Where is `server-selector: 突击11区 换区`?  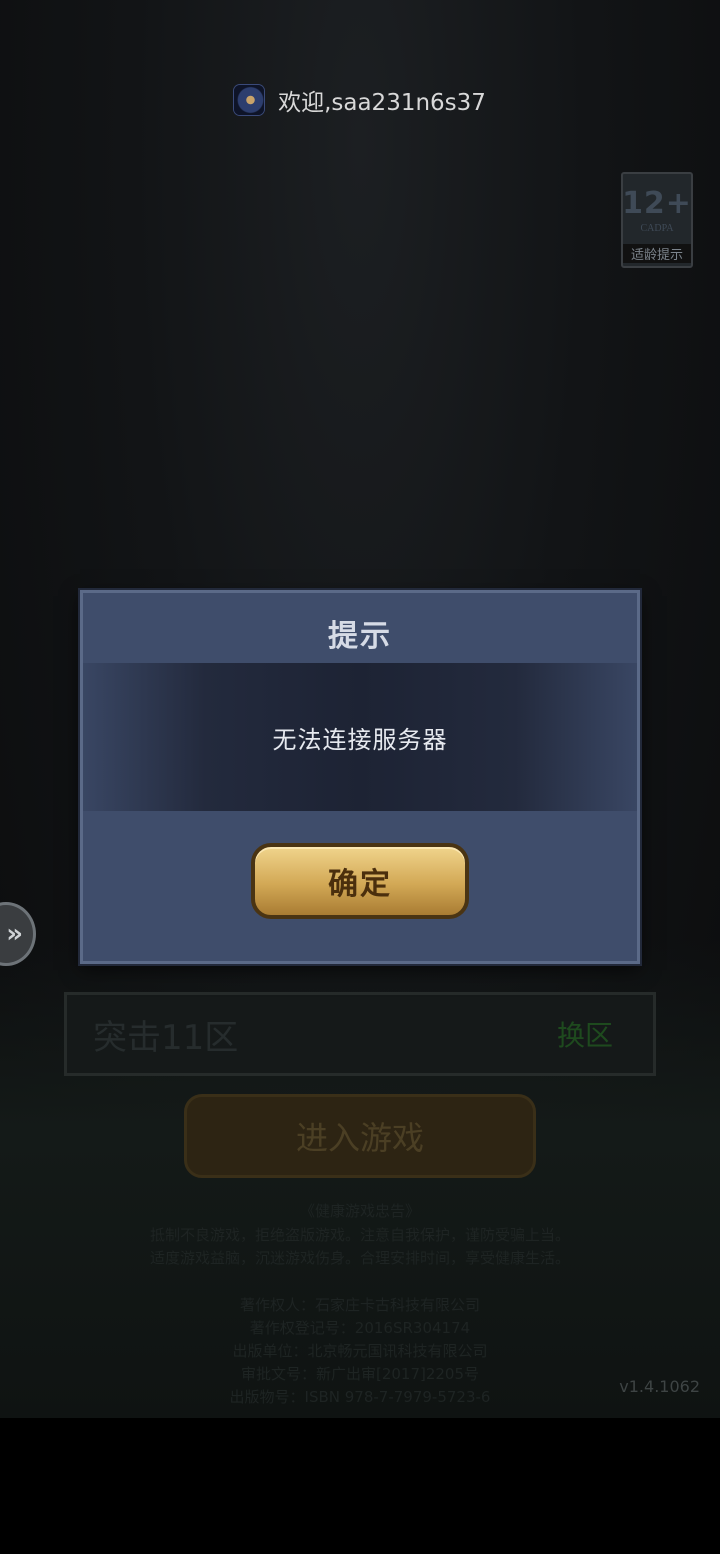
server-selector: 突击11区 换区 is located at coordinates (360, 1034).